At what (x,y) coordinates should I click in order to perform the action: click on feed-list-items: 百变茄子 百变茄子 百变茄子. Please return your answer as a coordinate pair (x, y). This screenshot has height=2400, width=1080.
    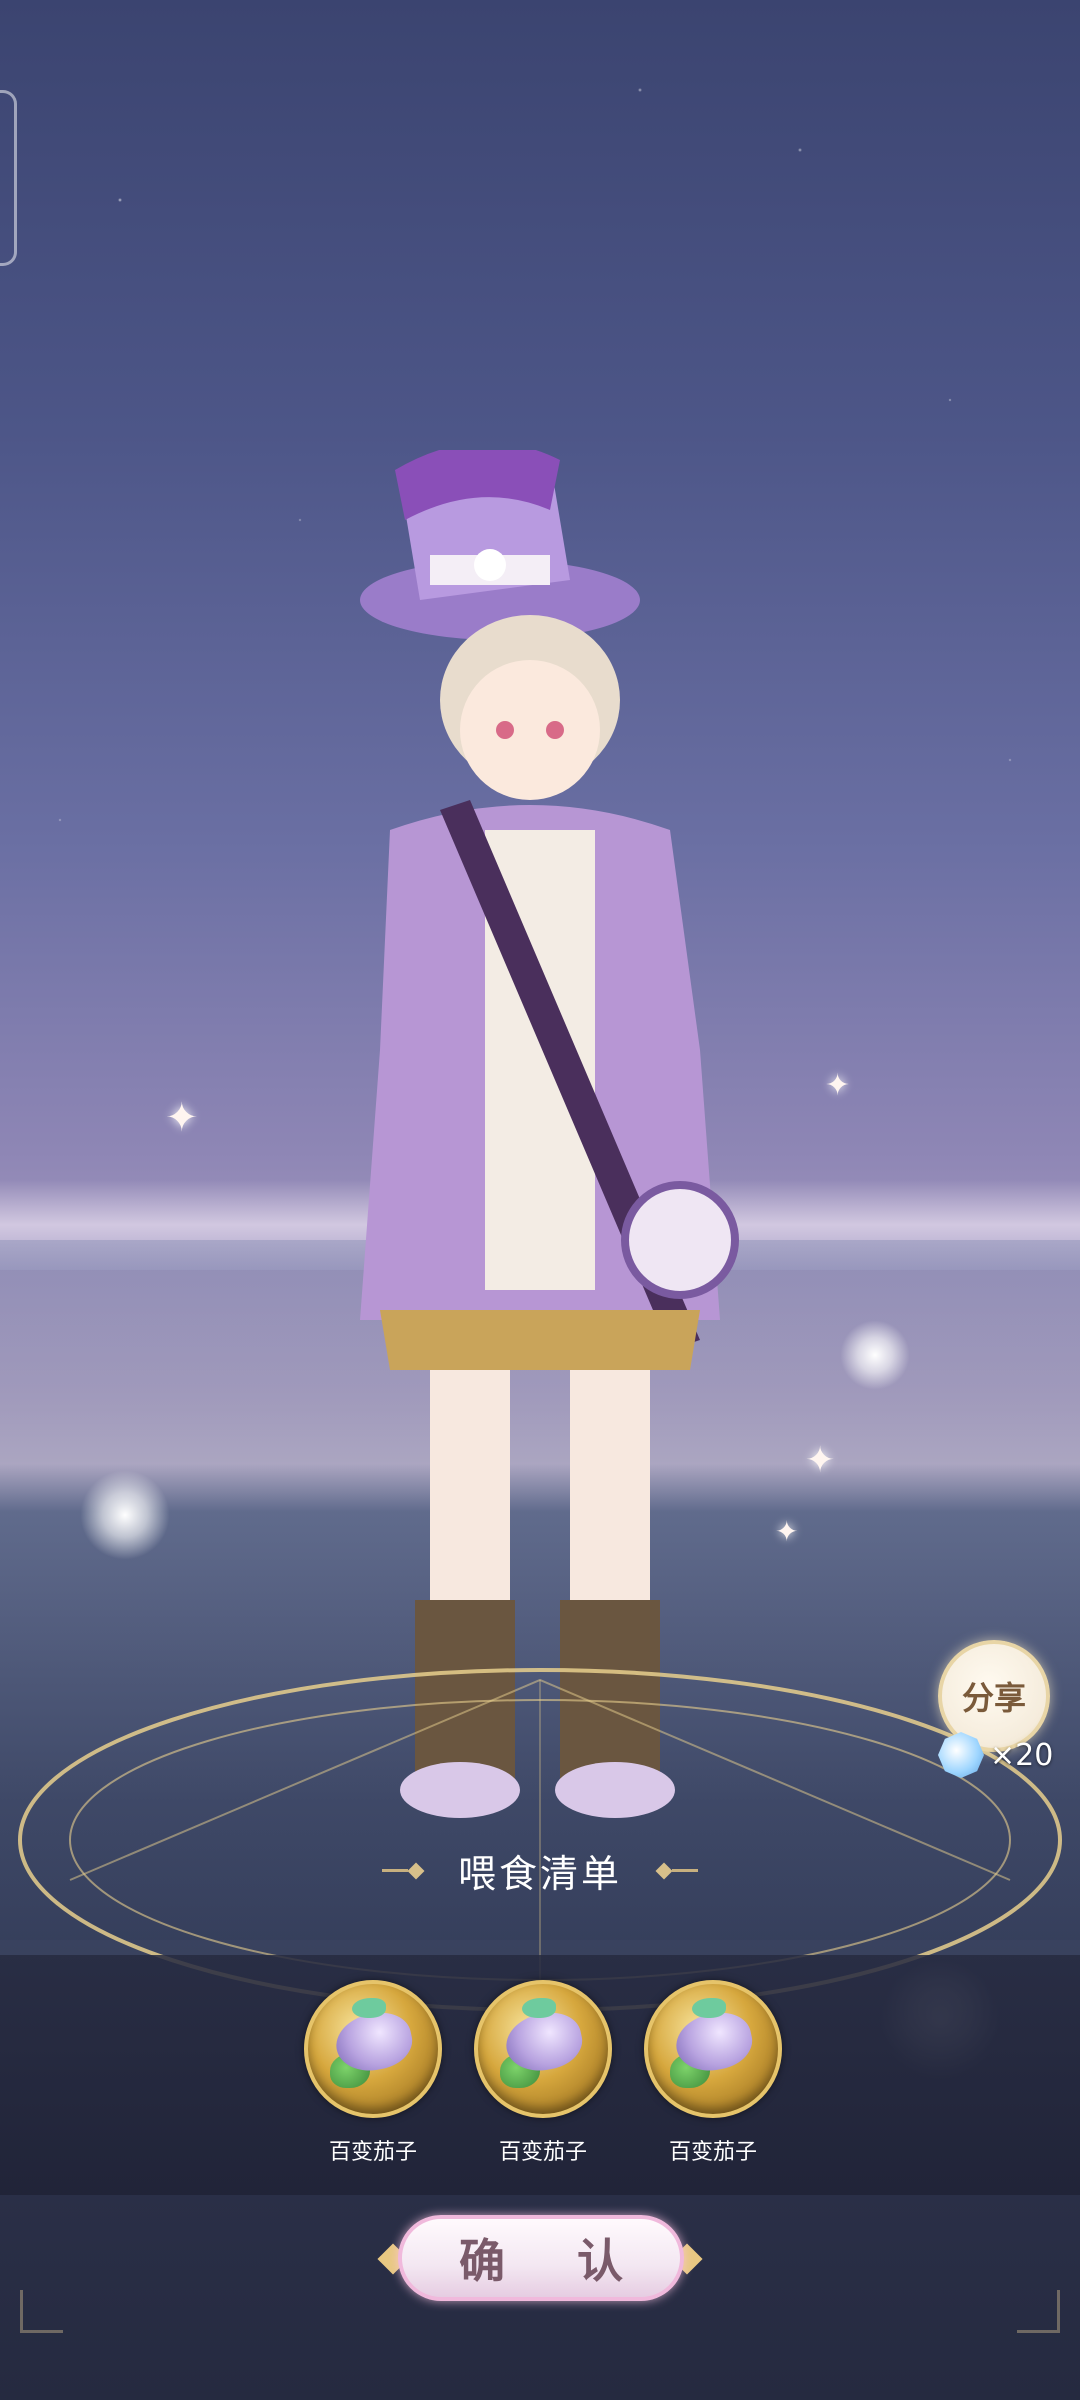
    Looking at the image, I should click on (543, 2080).